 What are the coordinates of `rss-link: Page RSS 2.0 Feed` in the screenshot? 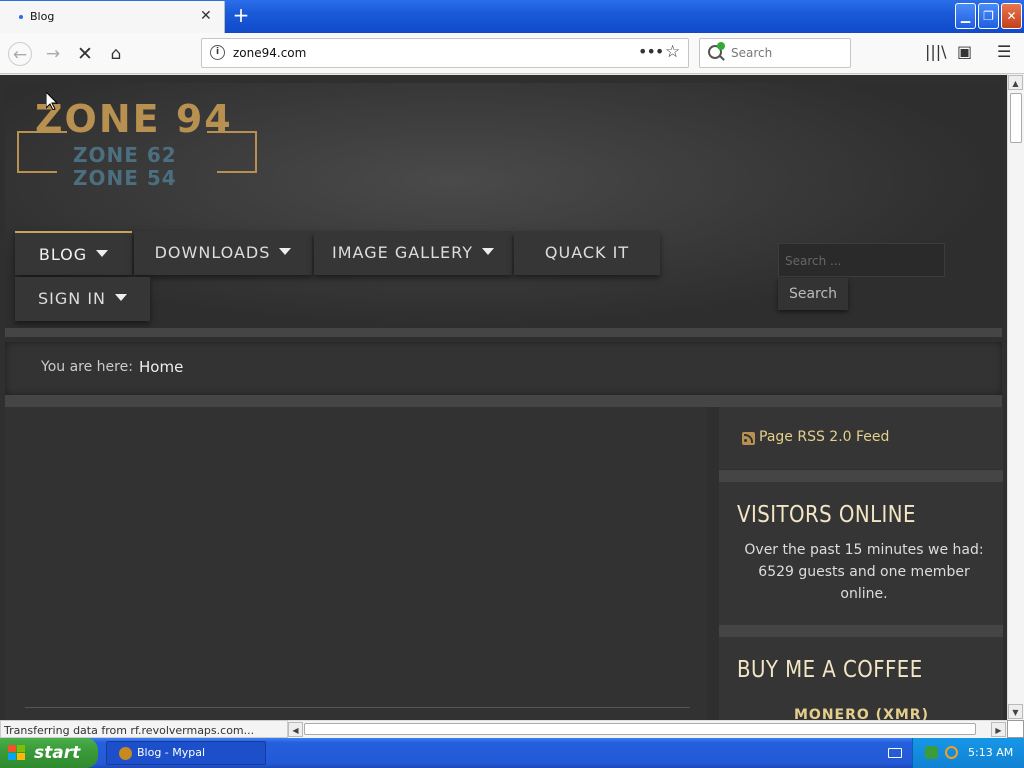 It's located at (824, 437).